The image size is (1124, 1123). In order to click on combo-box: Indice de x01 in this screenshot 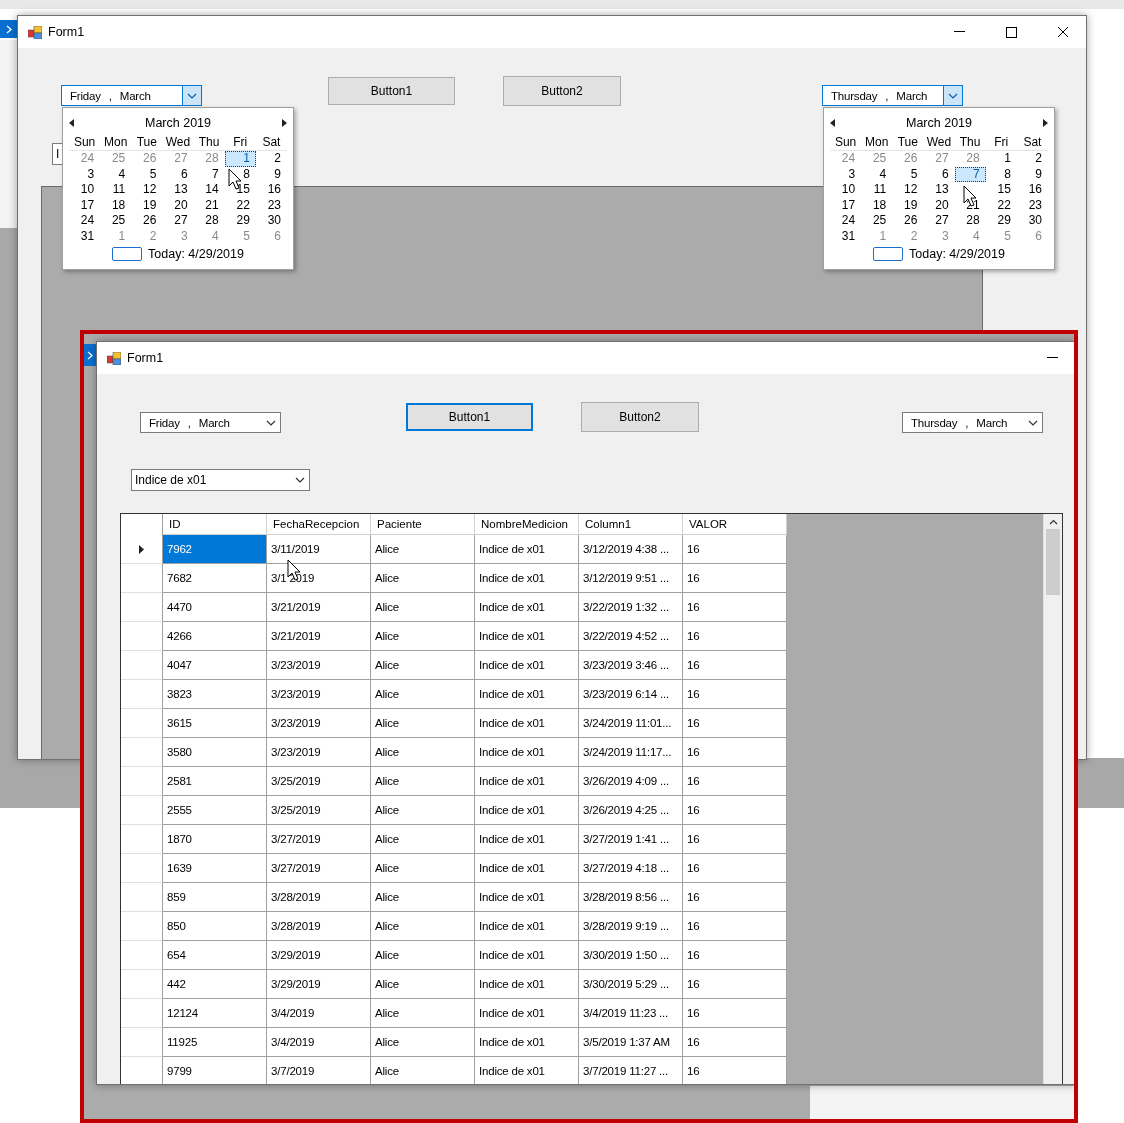, I will do `click(220, 480)`.